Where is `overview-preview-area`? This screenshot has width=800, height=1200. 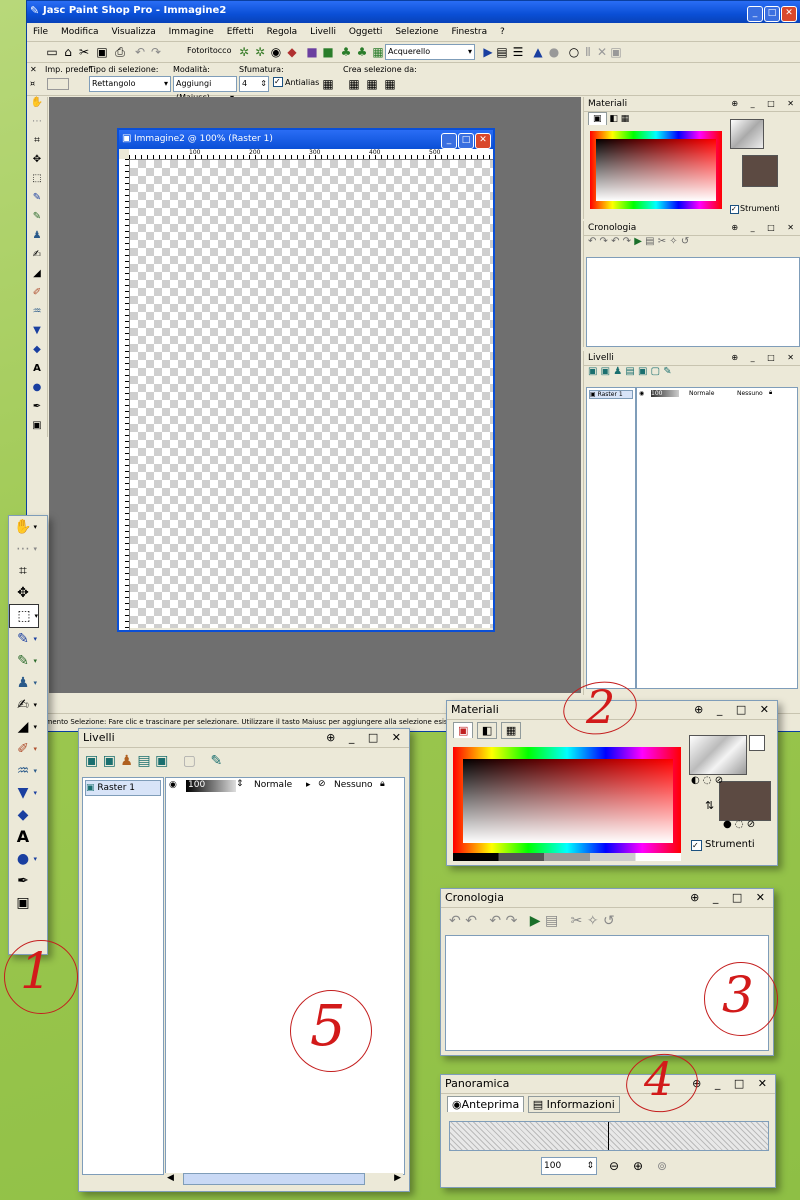
overview-preview-area is located at coordinates (609, 1136).